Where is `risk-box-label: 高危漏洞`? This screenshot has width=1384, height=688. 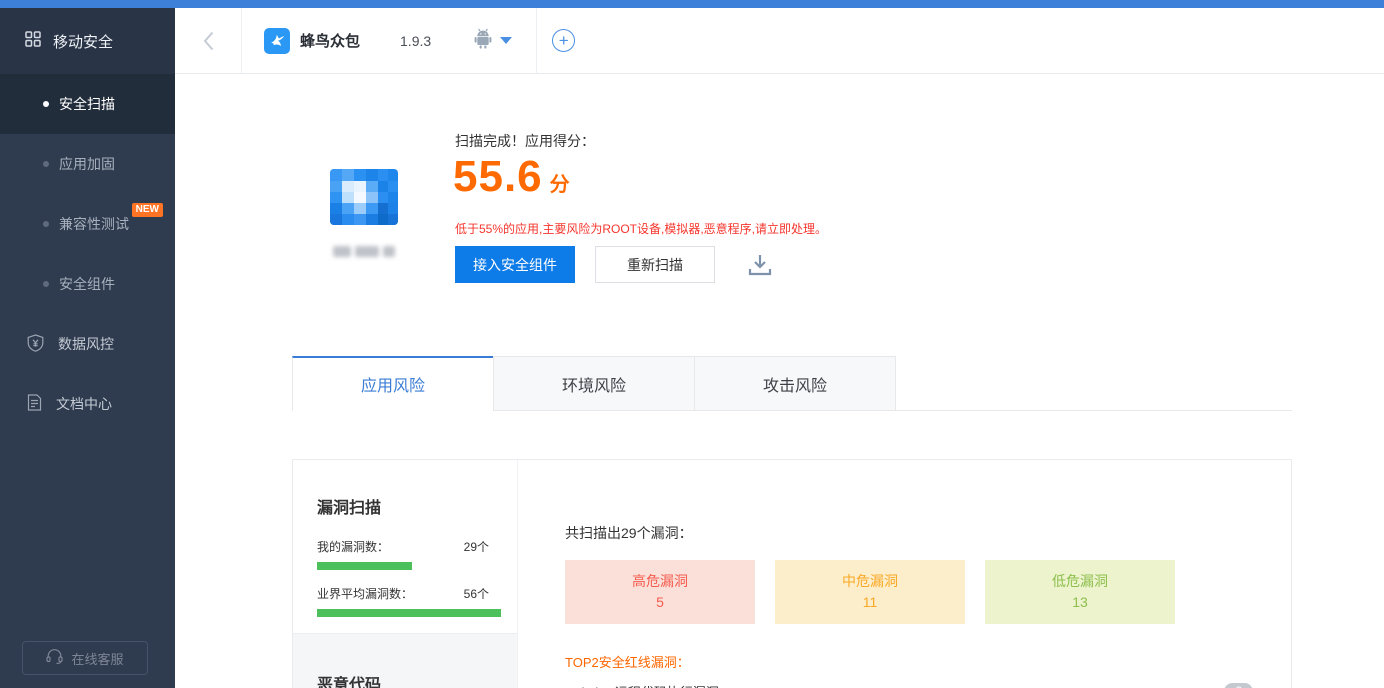
risk-box-label: 高危漏洞 is located at coordinates (660, 581).